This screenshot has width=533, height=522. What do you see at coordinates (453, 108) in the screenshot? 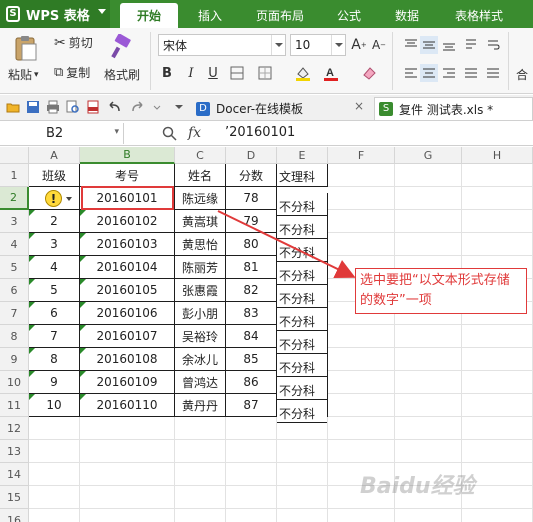
I see `doc-tab-workbook: S 复件 测试表.xls *` at bounding box center [453, 108].